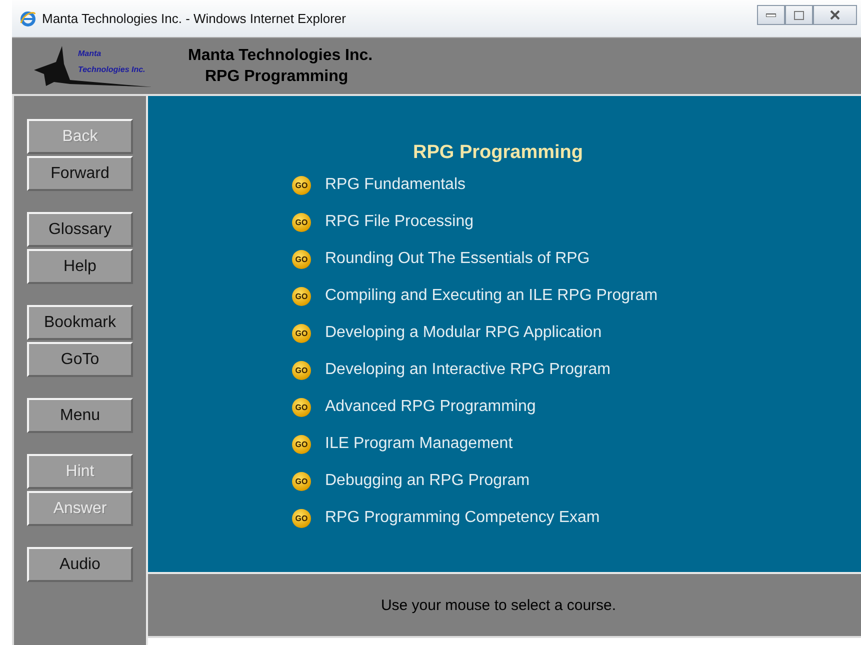 The width and height of the screenshot is (861, 645). Describe the element at coordinates (90, 53) in the screenshot. I see `logo-text: Manta` at that location.